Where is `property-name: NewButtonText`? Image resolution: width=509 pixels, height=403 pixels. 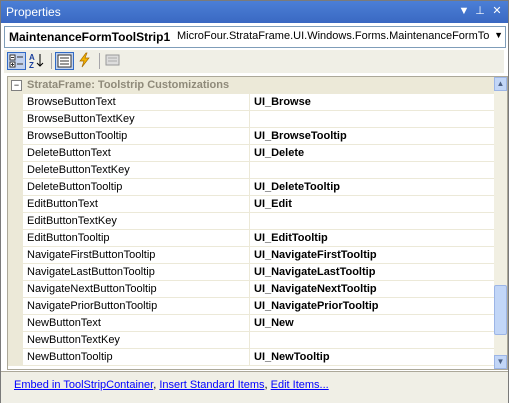
property-name: NewButtonText is located at coordinates (64, 323).